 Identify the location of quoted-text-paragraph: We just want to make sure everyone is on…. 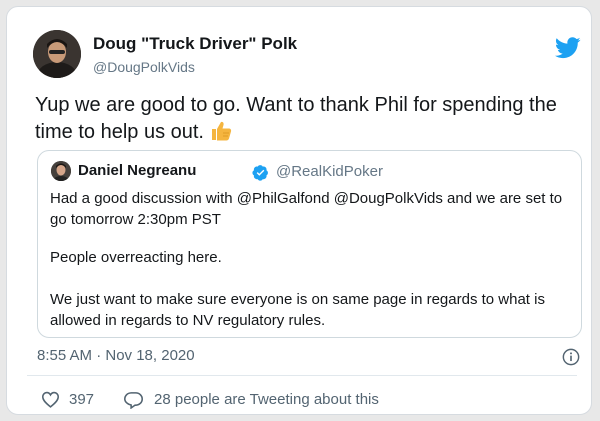
(297, 310).